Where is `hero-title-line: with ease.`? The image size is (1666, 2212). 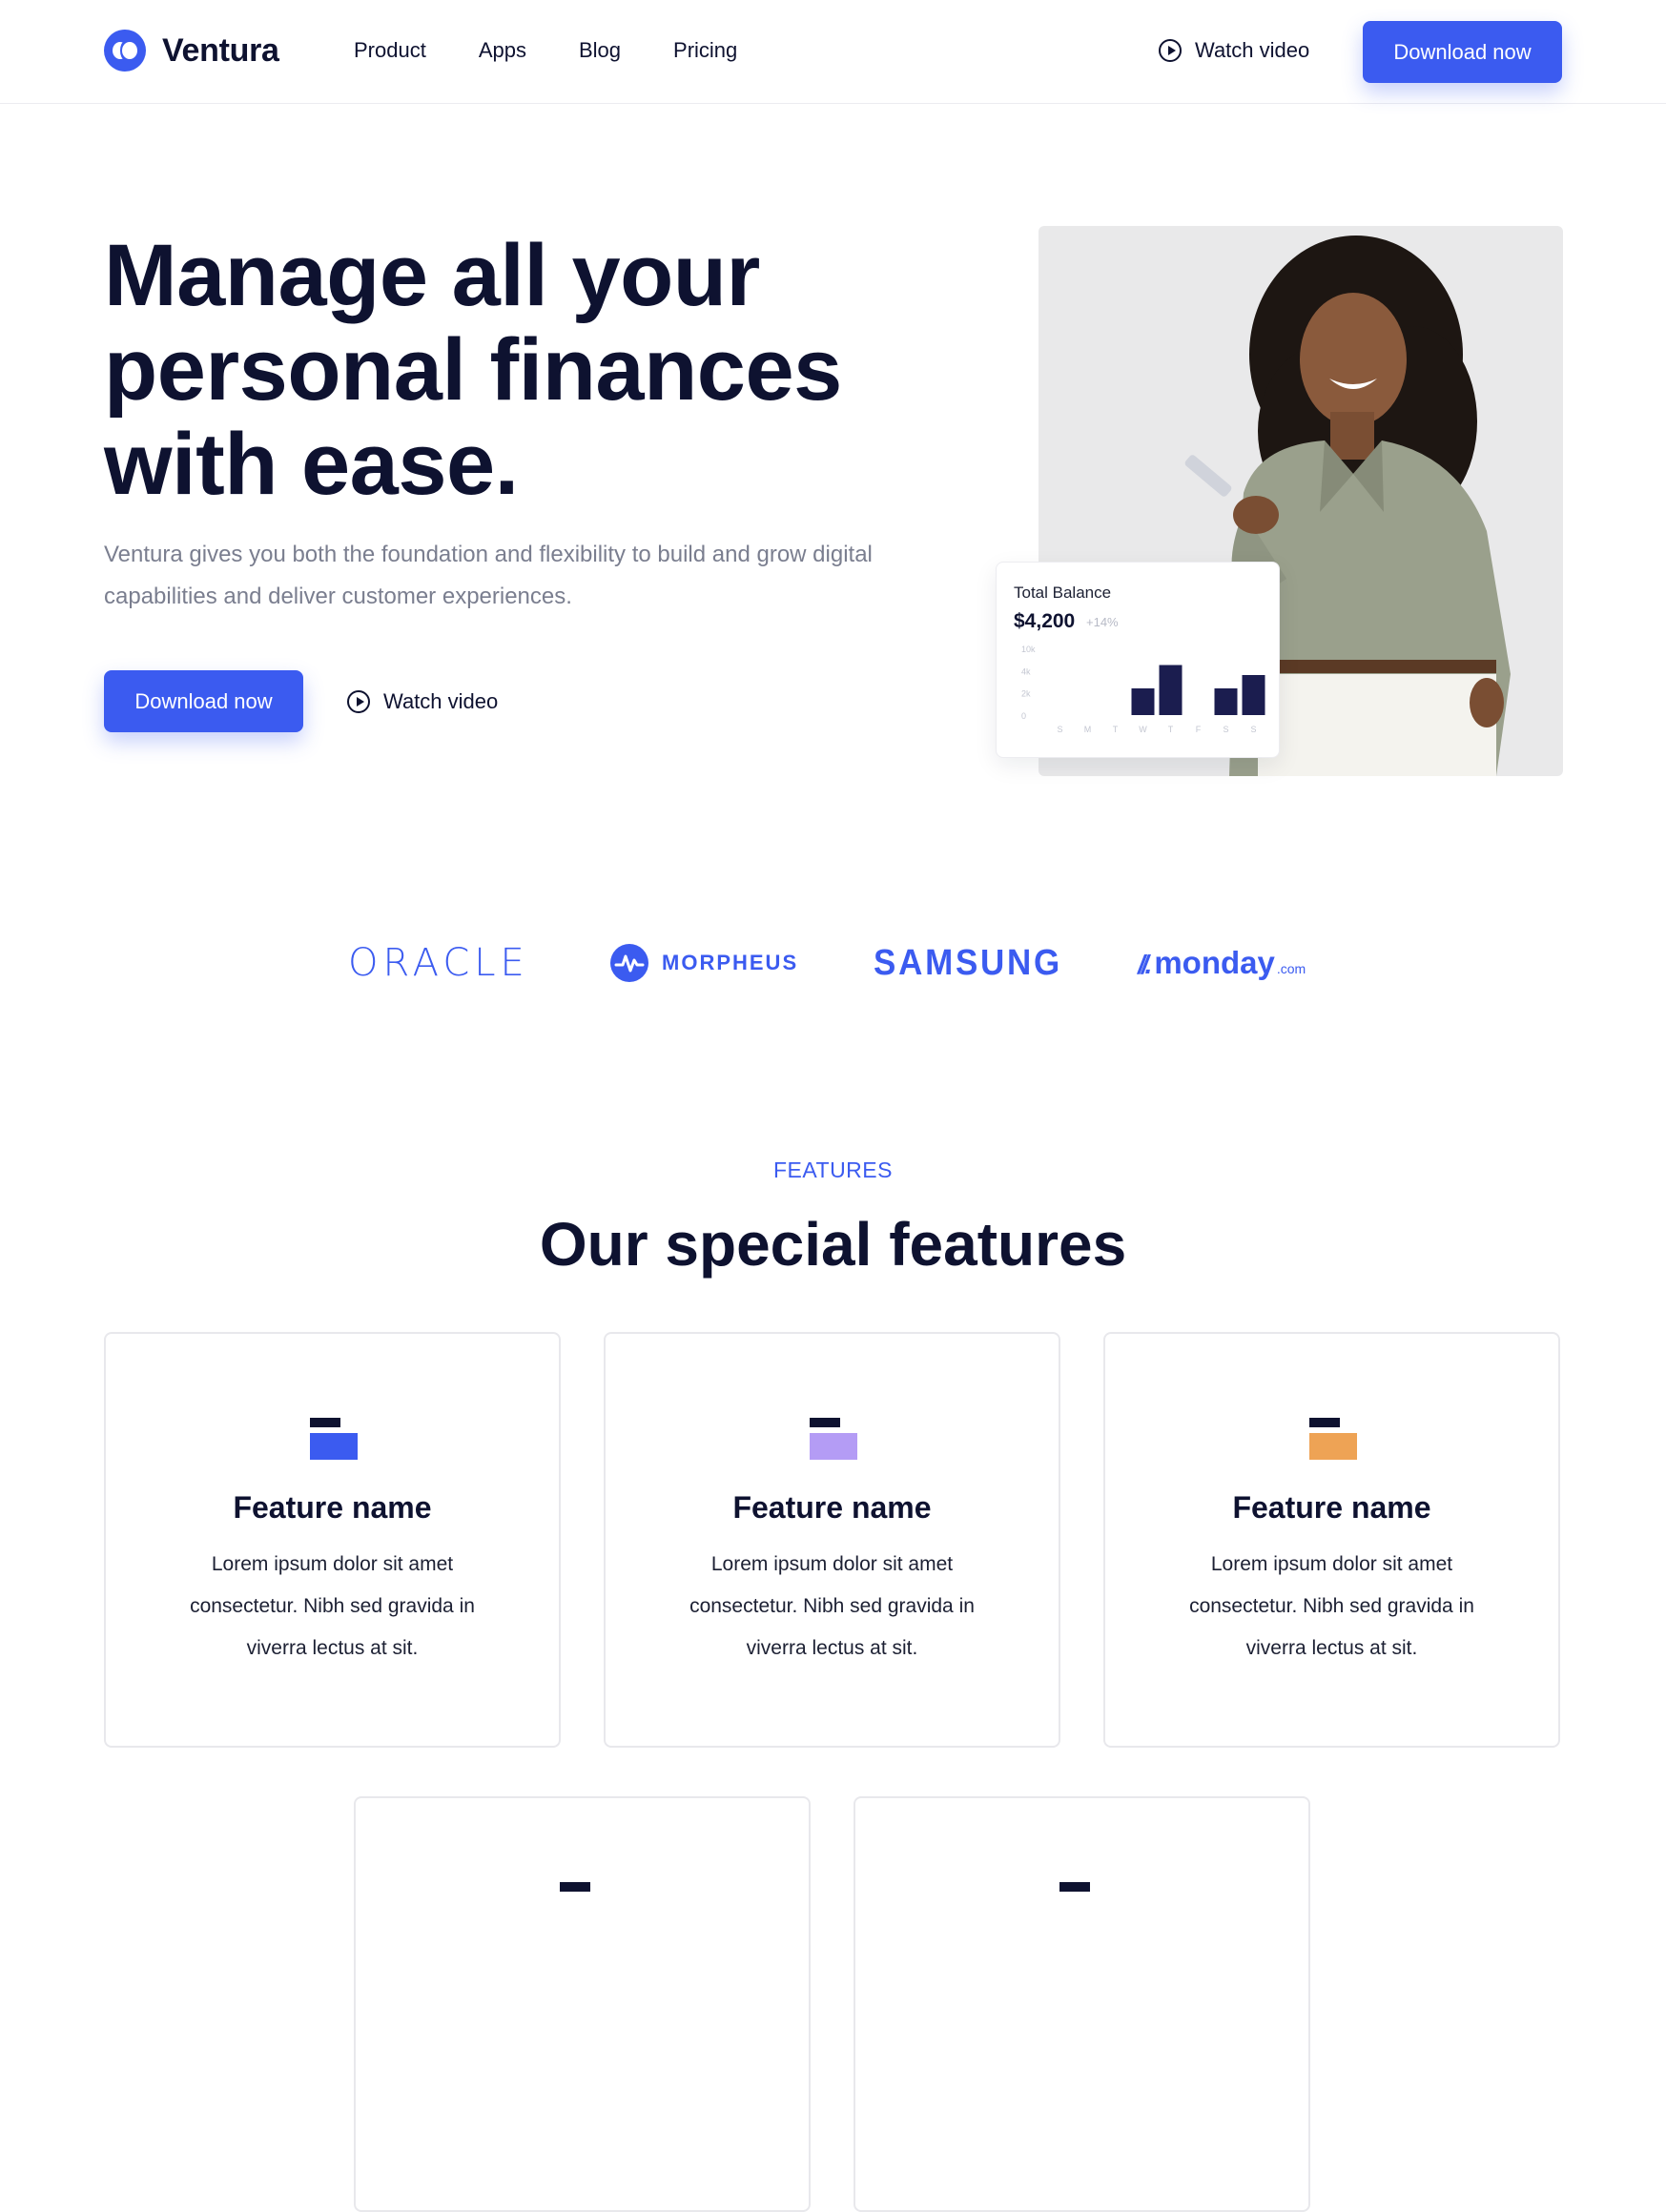 hero-title-line: with ease. is located at coordinates (311, 464).